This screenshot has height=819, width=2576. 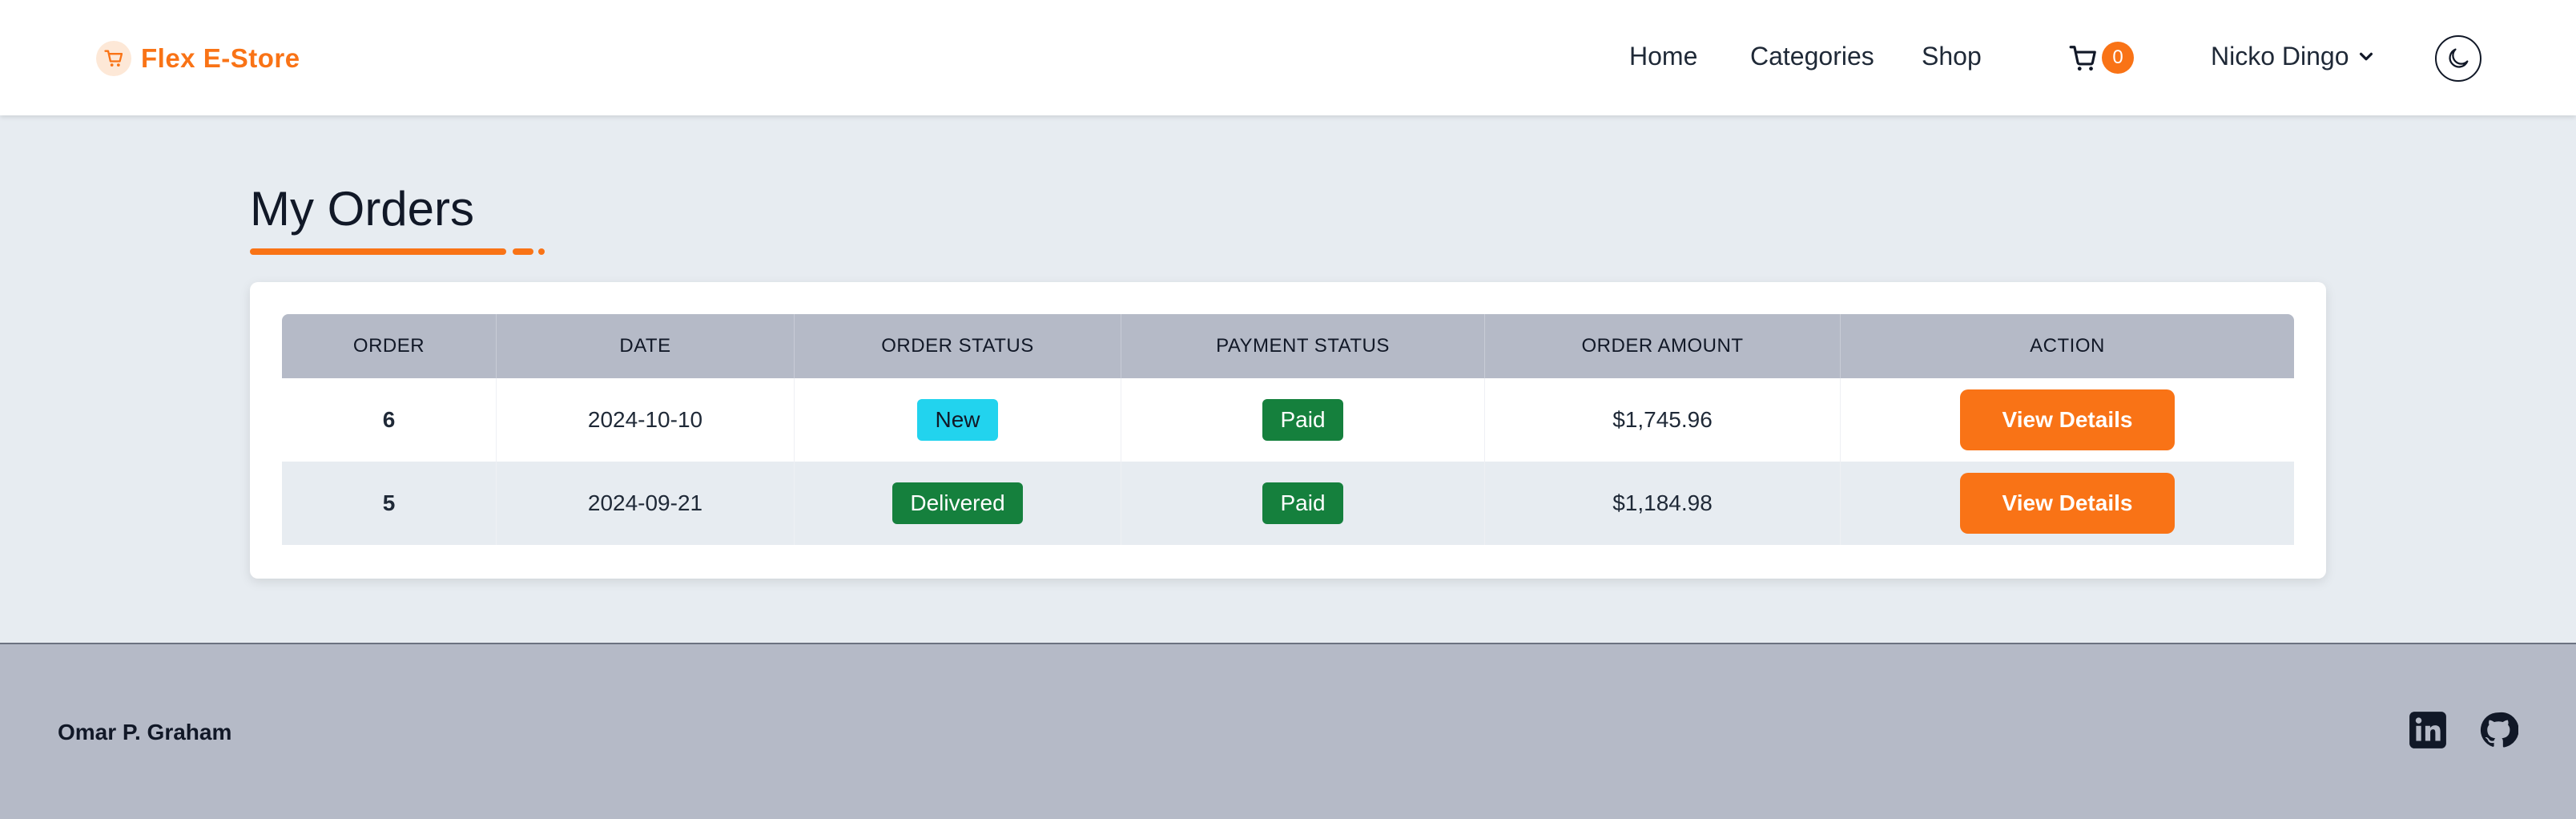 What do you see at coordinates (221, 58) in the screenshot?
I see `brand-name: Flex E-Store` at bounding box center [221, 58].